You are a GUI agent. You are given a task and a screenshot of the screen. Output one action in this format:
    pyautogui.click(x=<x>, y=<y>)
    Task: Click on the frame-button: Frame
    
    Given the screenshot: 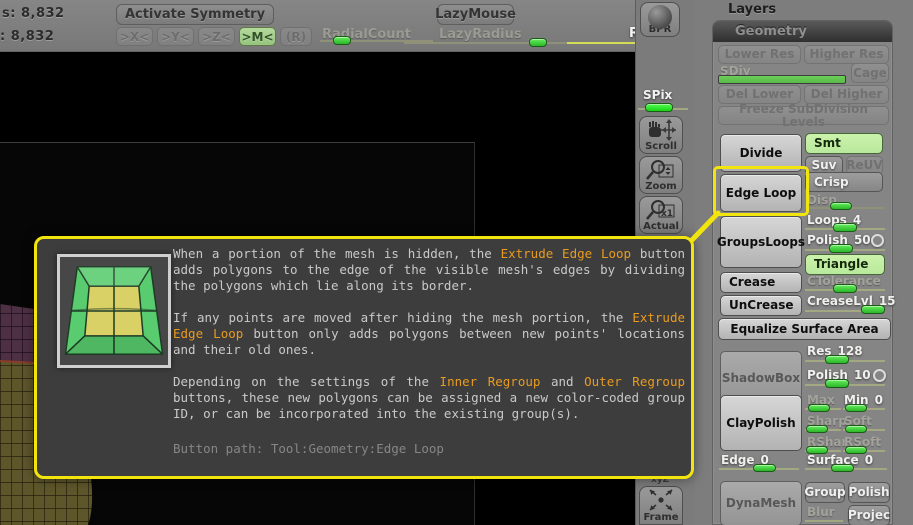 What is the action you would take?
    pyautogui.click(x=661, y=505)
    